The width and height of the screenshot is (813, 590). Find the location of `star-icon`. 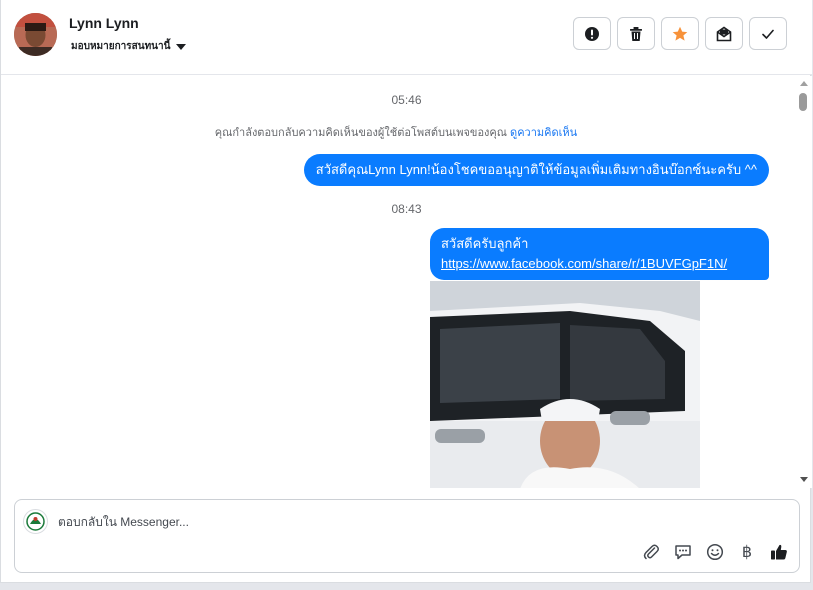

star-icon is located at coordinates (680, 33).